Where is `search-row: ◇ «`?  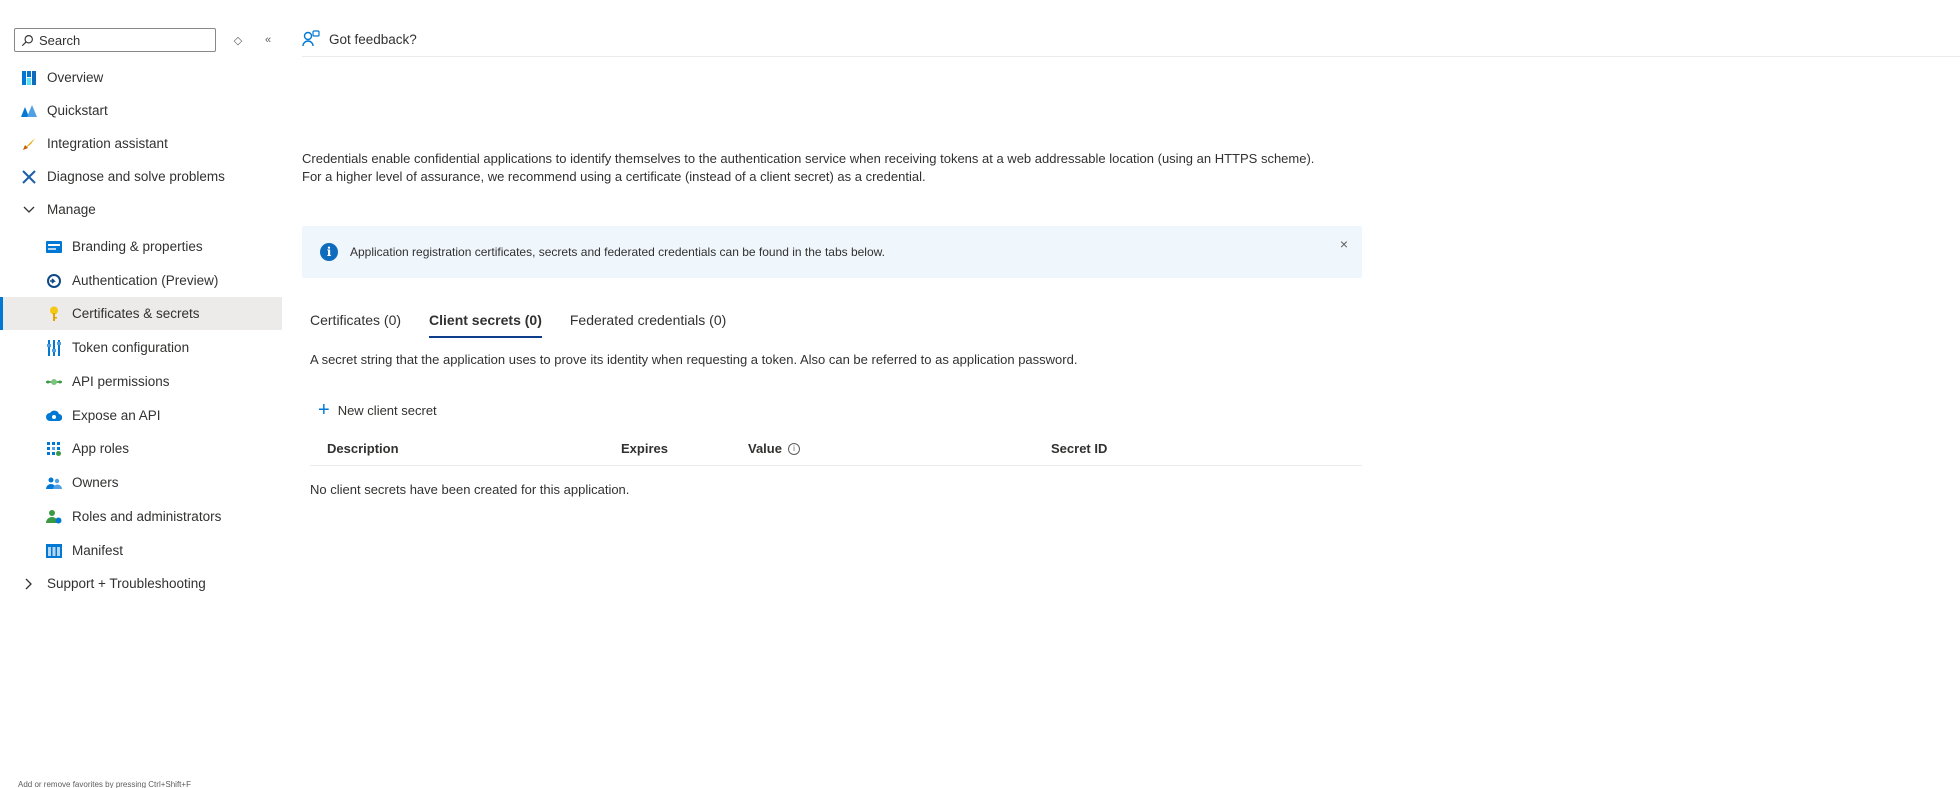 search-row: ◇ « is located at coordinates (149, 40).